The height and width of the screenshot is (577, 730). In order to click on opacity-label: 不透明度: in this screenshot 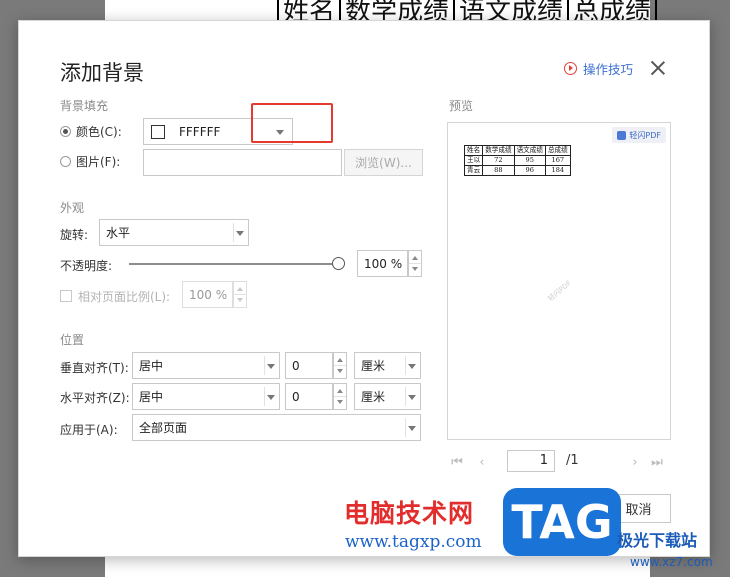, I will do `click(86, 266)`.